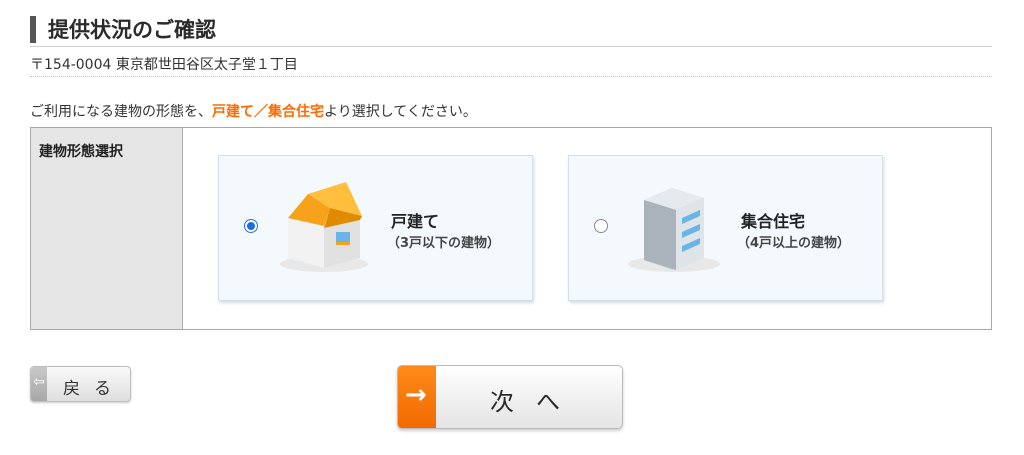 The width and height of the screenshot is (1024, 455). Describe the element at coordinates (324, 227) in the screenshot. I see `house-icon` at that location.